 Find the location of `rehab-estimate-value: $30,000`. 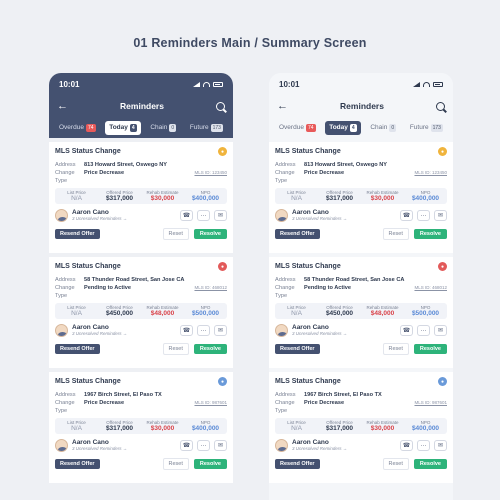

rehab-estimate-value: $30,000 is located at coordinates (382, 428).